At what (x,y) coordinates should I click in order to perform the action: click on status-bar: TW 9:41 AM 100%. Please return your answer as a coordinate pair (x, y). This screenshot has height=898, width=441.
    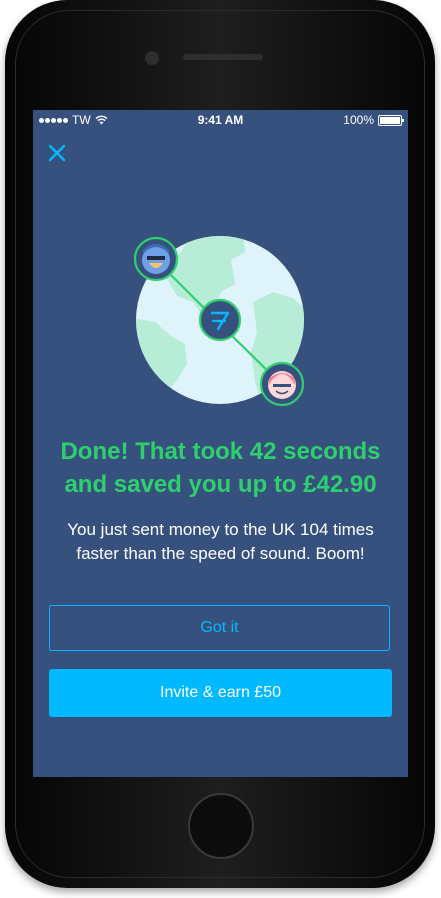
    Looking at the image, I should click on (220, 120).